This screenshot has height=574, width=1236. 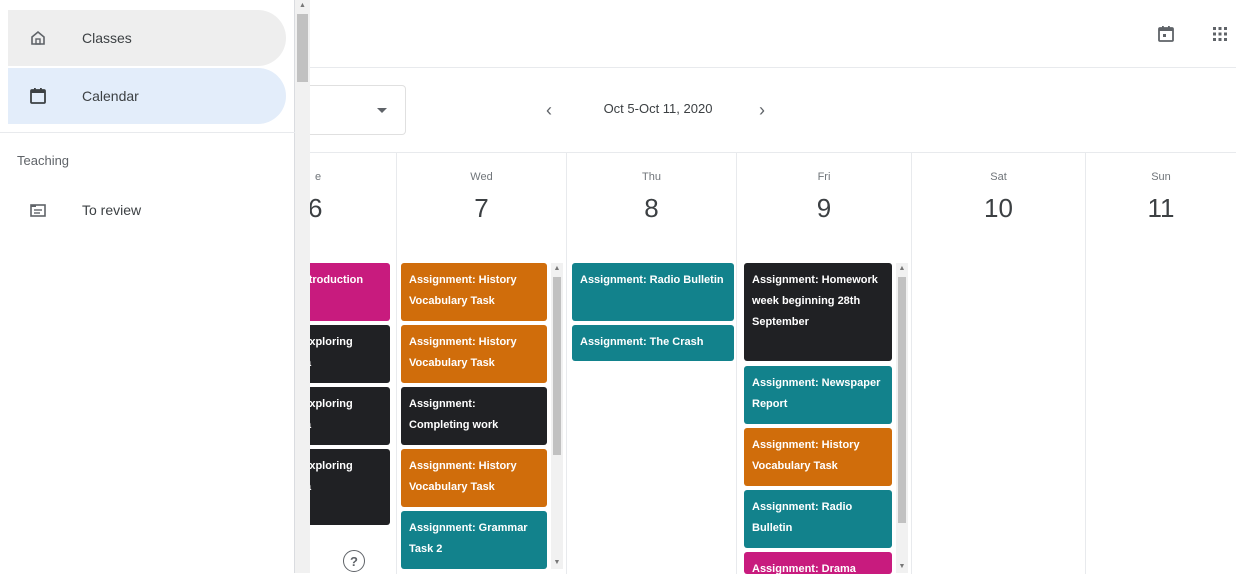 I want to click on section-label-teaching: Teaching, so click(x=43, y=160).